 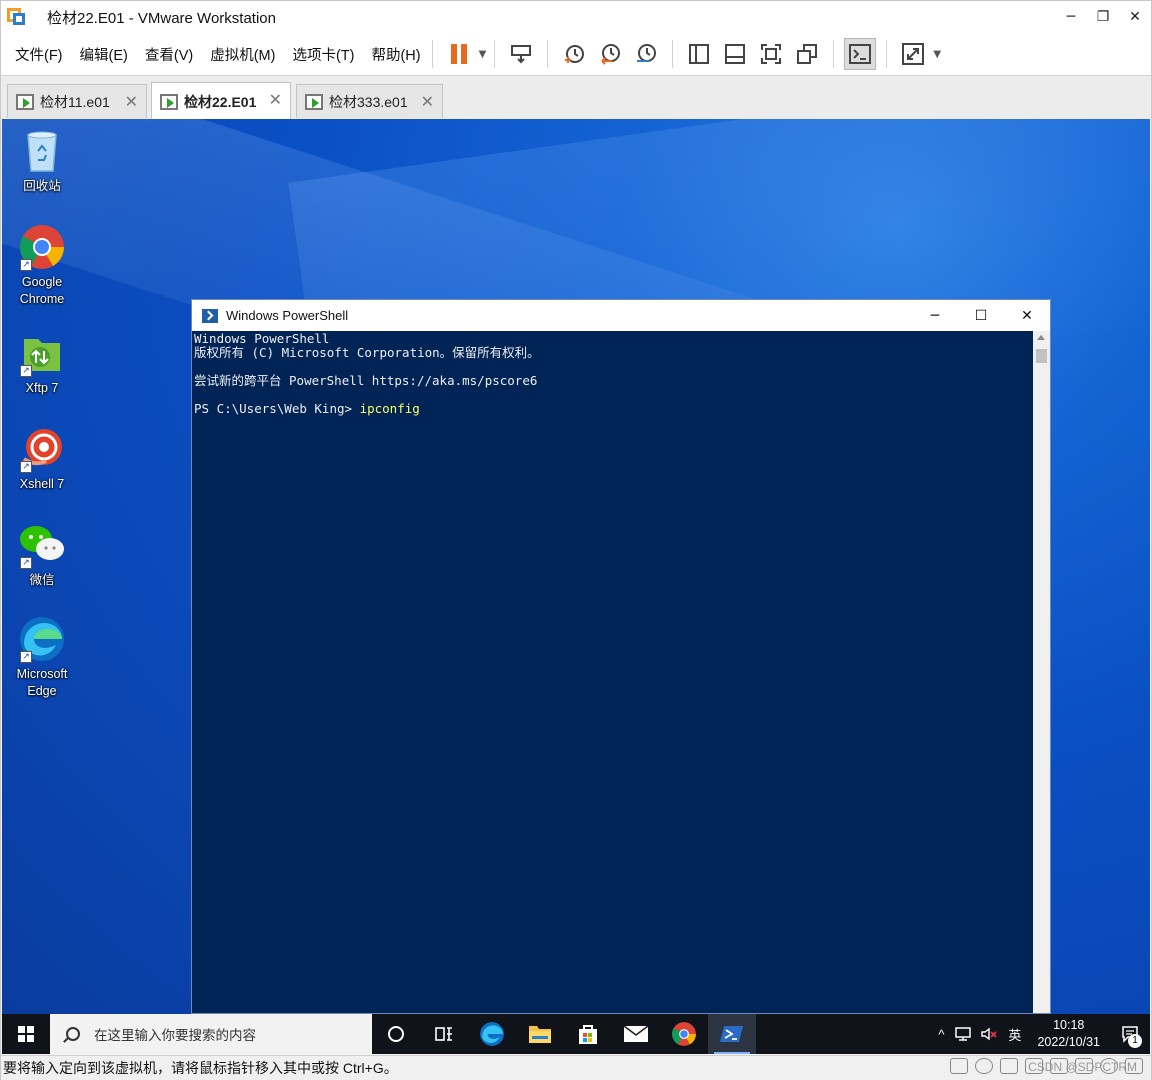 I want to click on volume-muted-icon, so click(x=989, y=1034).